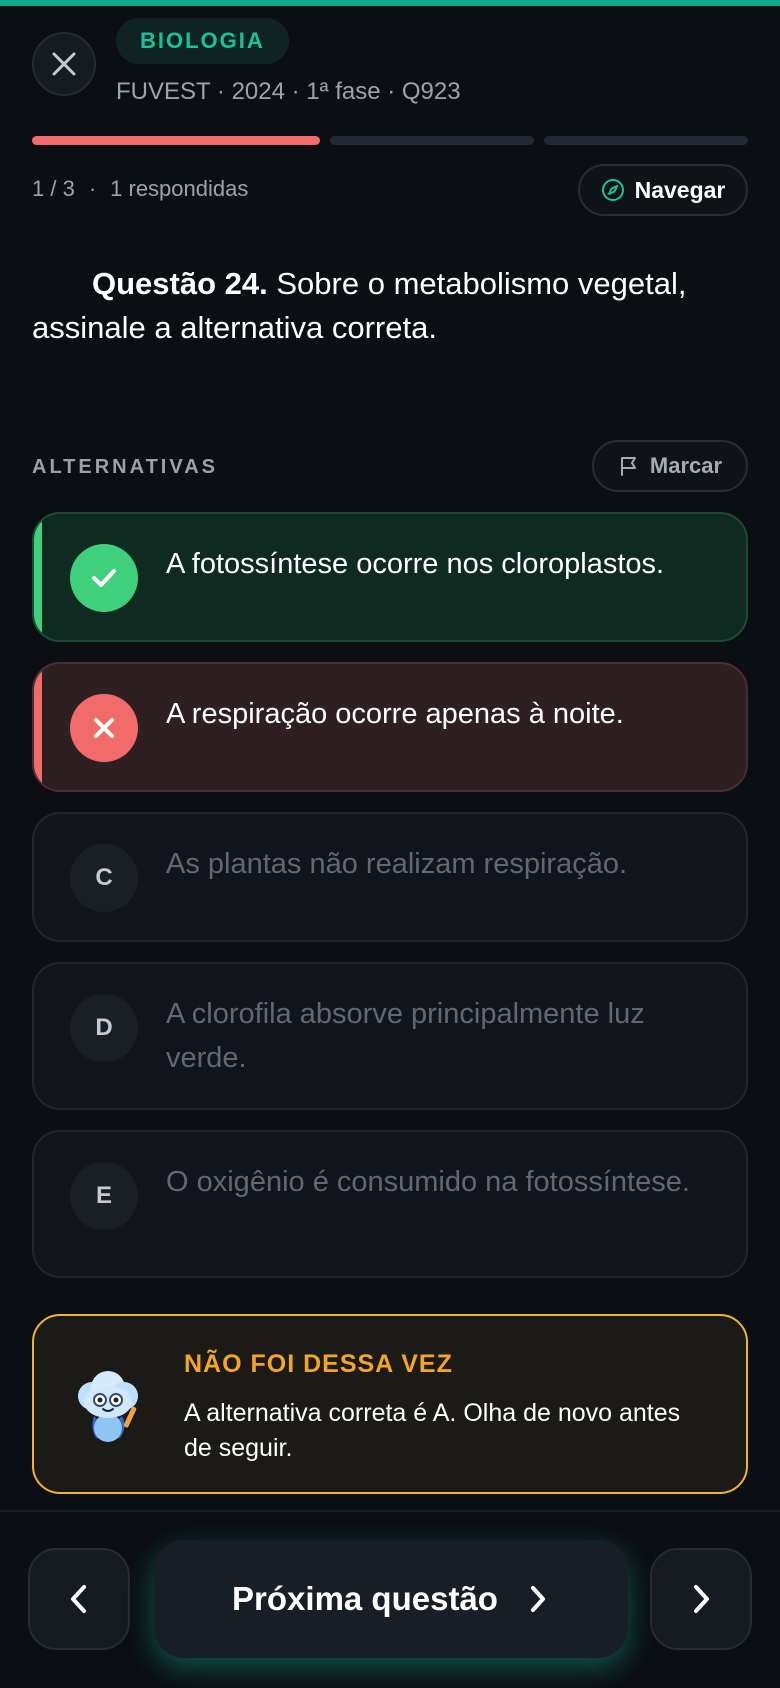  What do you see at coordinates (680, 189) in the screenshot?
I see `navigate-label: Navegar` at bounding box center [680, 189].